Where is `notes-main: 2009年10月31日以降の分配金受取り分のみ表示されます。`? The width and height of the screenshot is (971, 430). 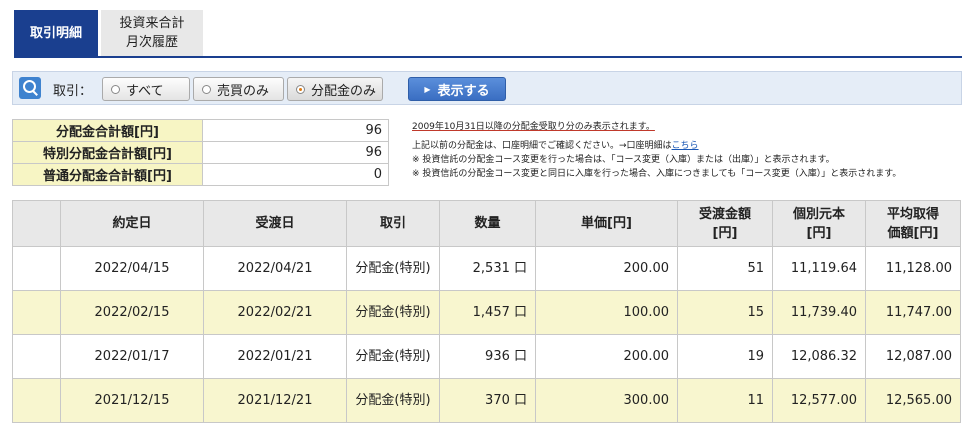
notes-main: 2009年10月31日以降の分配金受取り分のみ表示されます。 is located at coordinates (533, 127).